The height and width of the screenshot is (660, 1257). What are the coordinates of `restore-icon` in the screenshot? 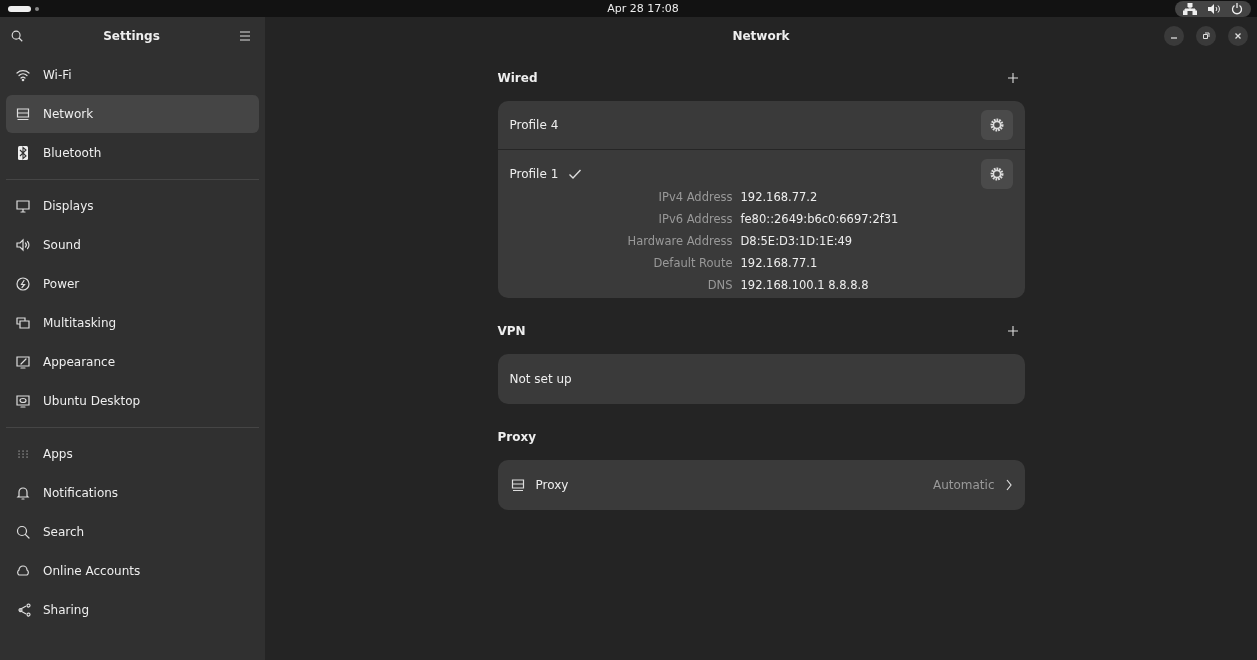 It's located at (1206, 36).